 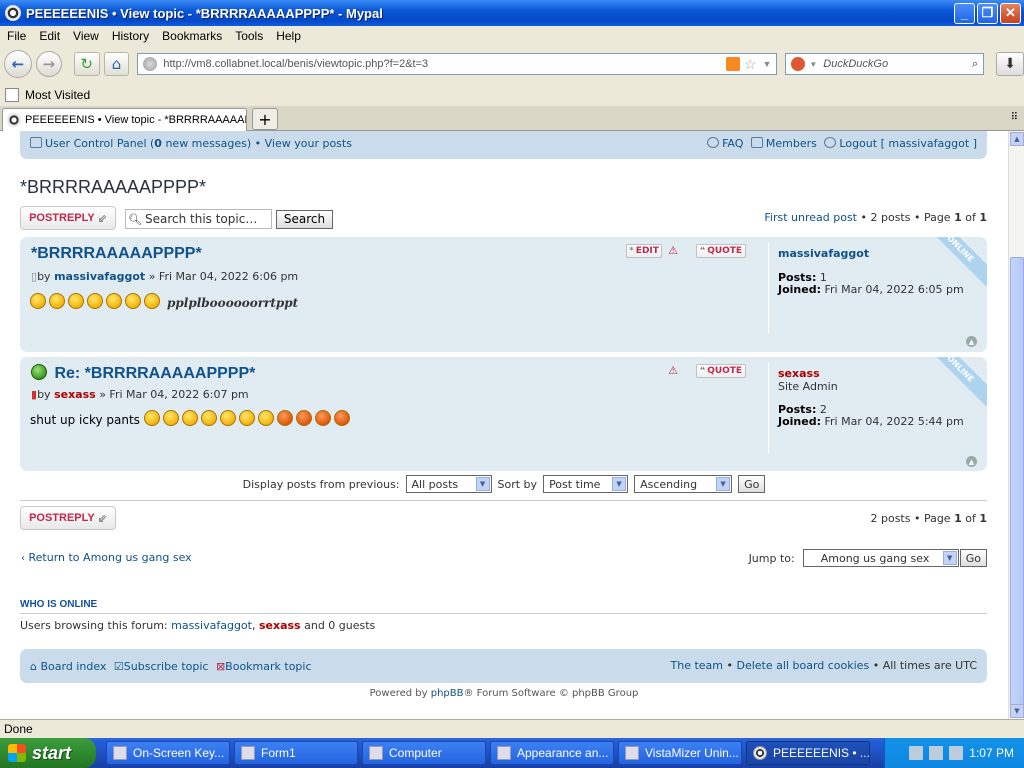 What do you see at coordinates (586, 484) in the screenshot?
I see `sortby-select: Post time ▼` at bounding box center [586, 484].